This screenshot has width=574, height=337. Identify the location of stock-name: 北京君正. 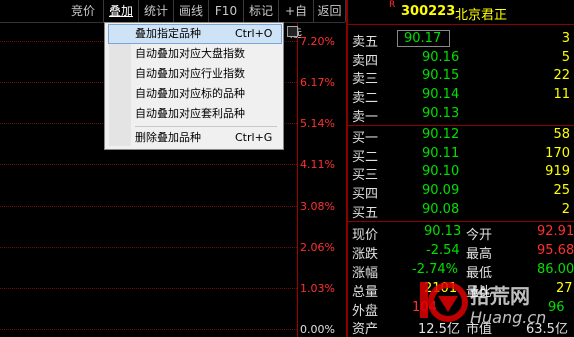
(481, 15).